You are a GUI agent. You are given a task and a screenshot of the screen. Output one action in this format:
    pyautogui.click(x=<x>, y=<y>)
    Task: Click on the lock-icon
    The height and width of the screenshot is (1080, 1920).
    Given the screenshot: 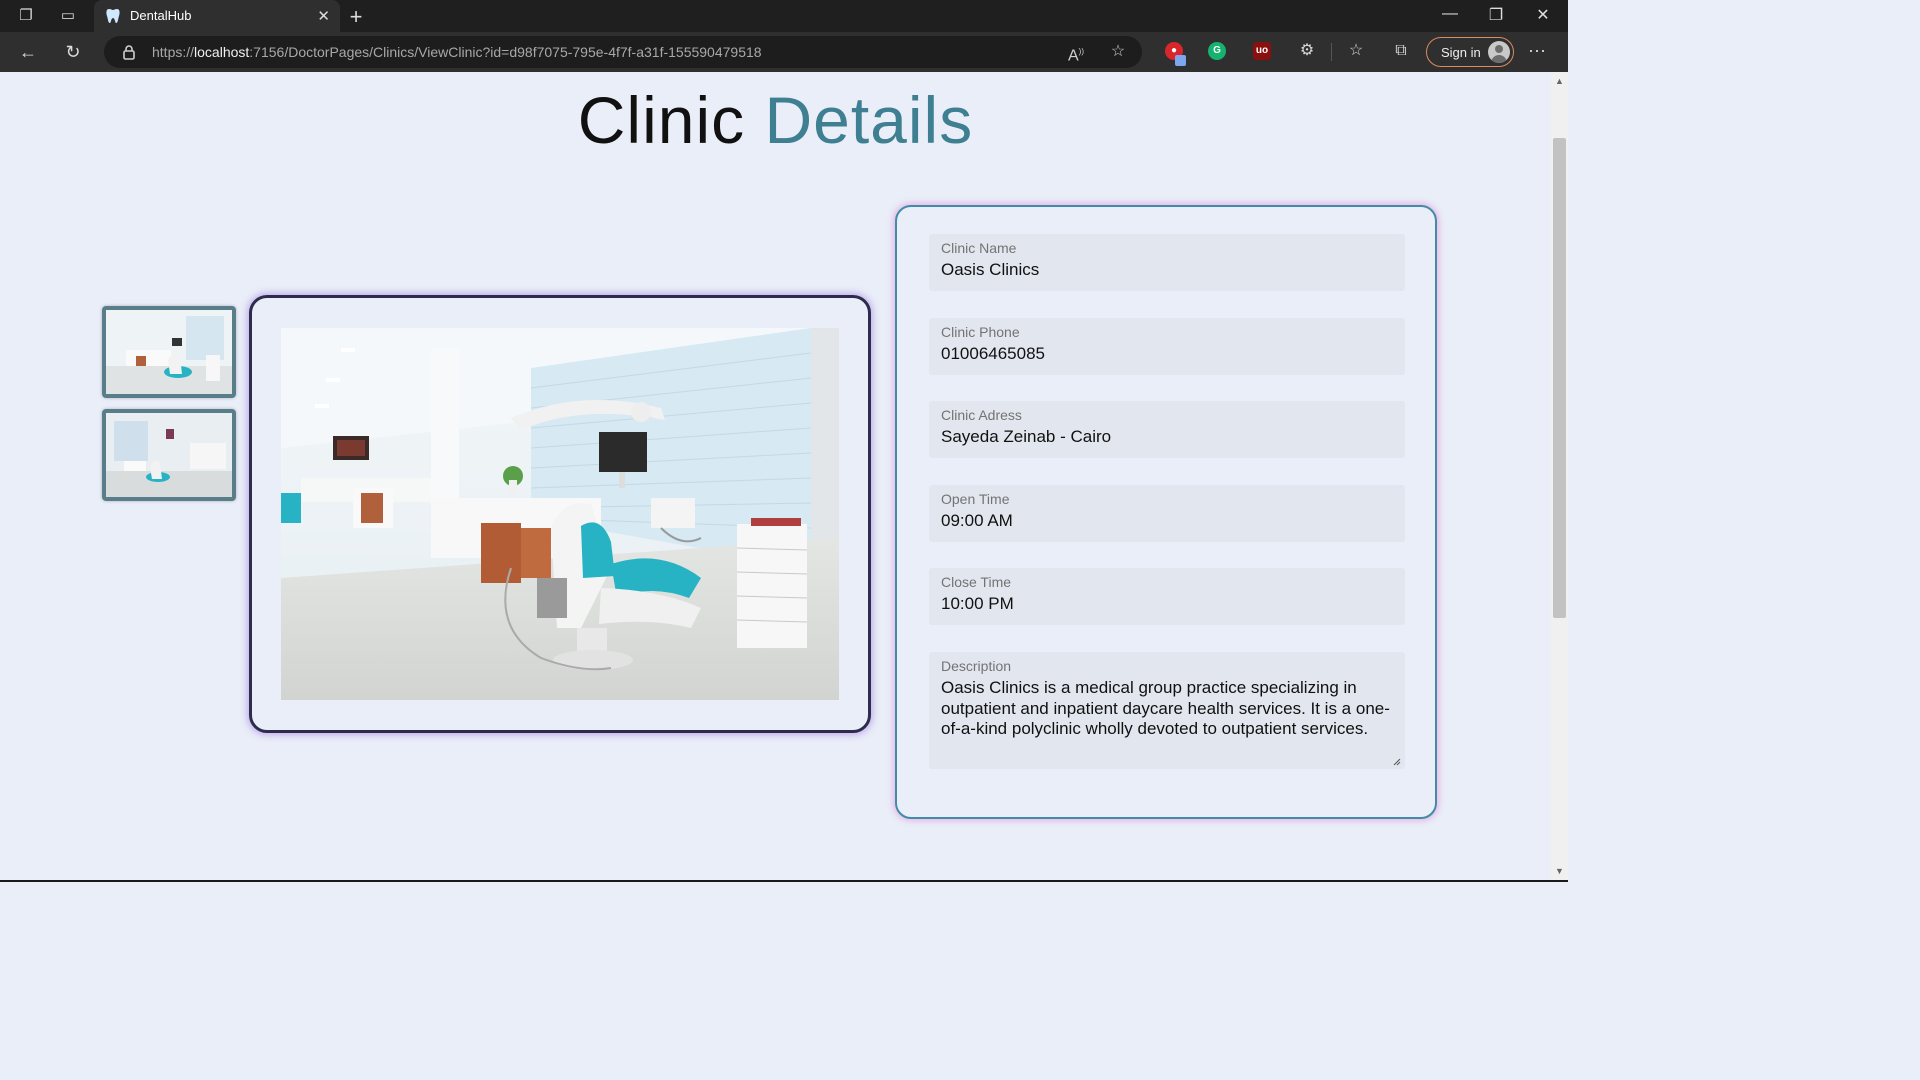 What is the action you would take?
    pyautogui.click(x=129, y=52)
    